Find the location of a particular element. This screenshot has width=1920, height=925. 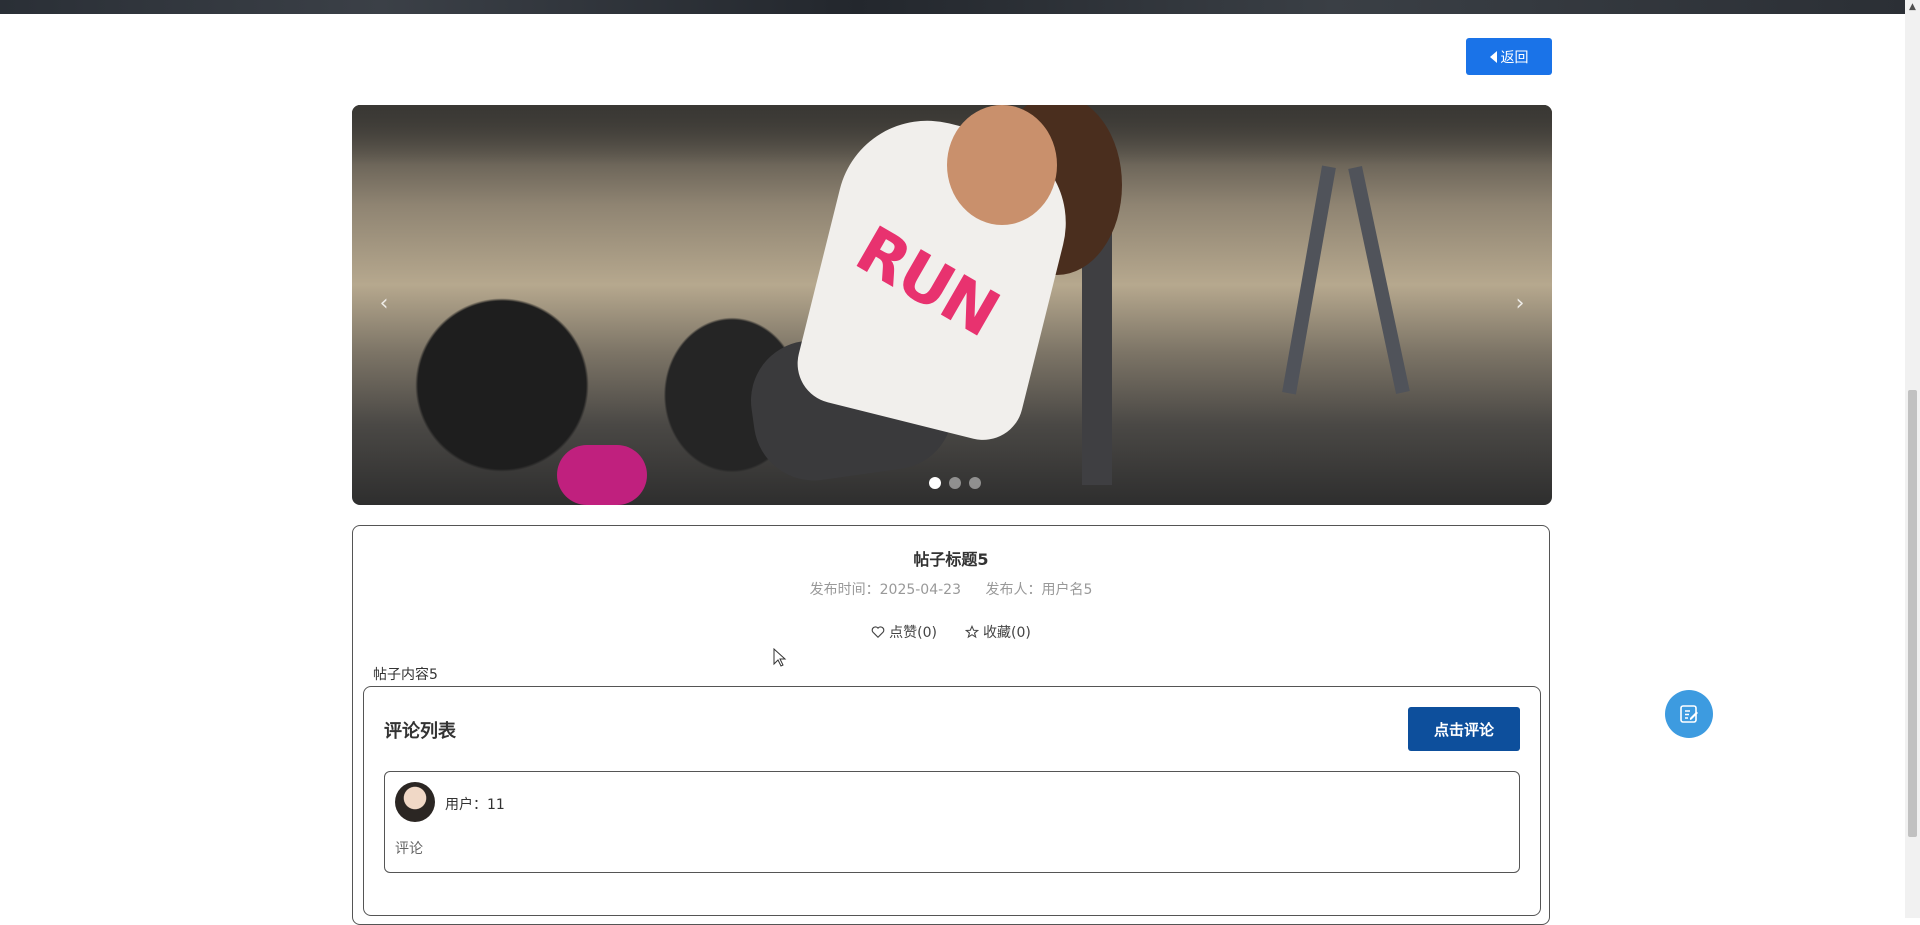

publish-time: 发布时间：2025-04-23 is located at coordinates (885, 590).